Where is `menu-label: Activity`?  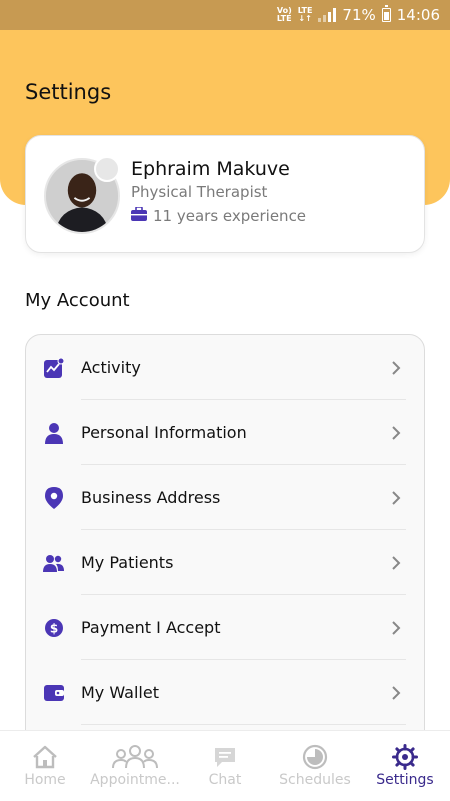
menu-label: Activity is located at coordinates (111, 367).